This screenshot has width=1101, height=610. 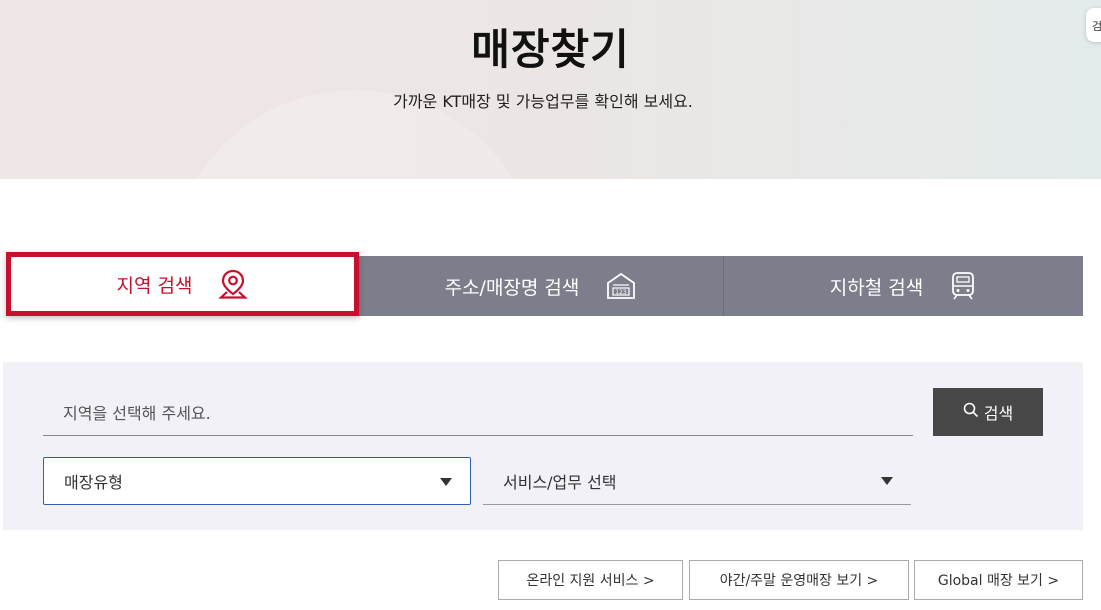 I want to click on address-123-icon: 123, so click(x=621, y=286).